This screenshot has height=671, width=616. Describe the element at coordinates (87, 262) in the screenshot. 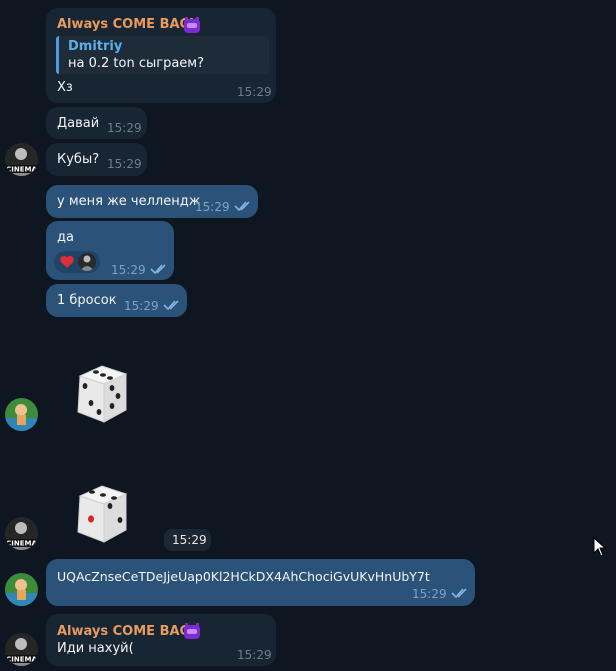

I see `reaction-avatar` at that location.